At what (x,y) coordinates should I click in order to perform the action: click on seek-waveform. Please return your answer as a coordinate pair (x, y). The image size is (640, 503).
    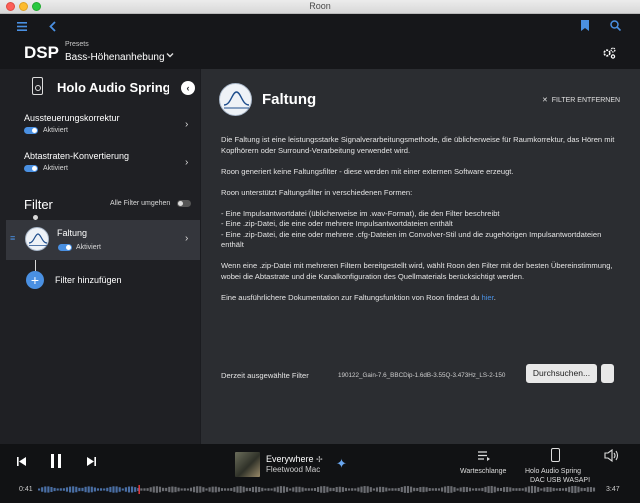
    Looking at the image, I should click on (317, 489).